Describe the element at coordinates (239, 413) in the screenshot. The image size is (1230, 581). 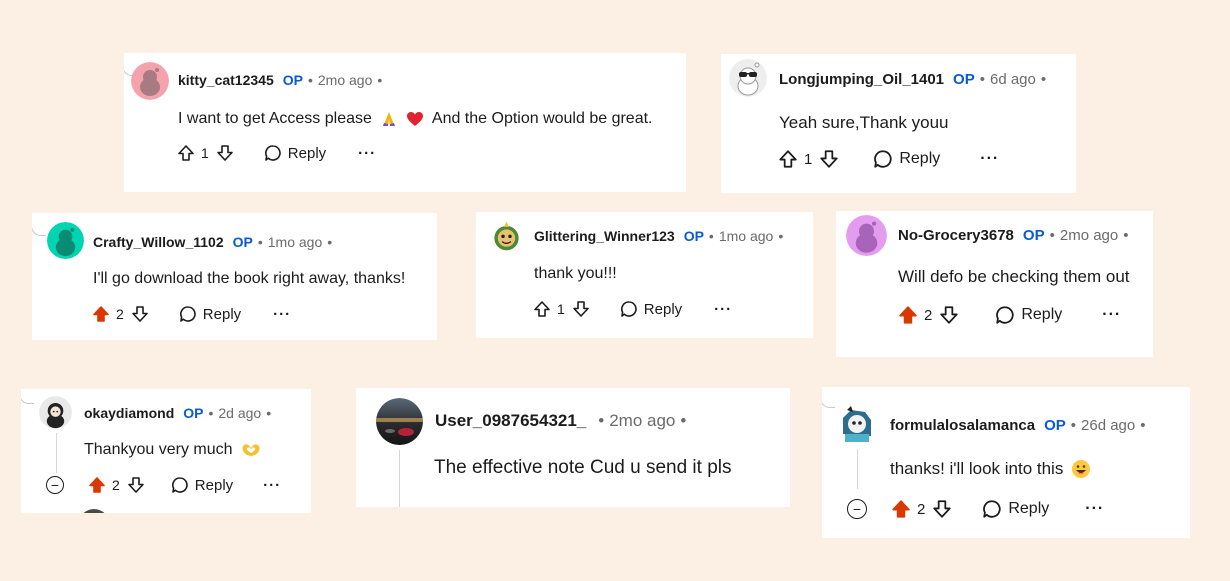
I see `timestamp: 2d ago` at that location.